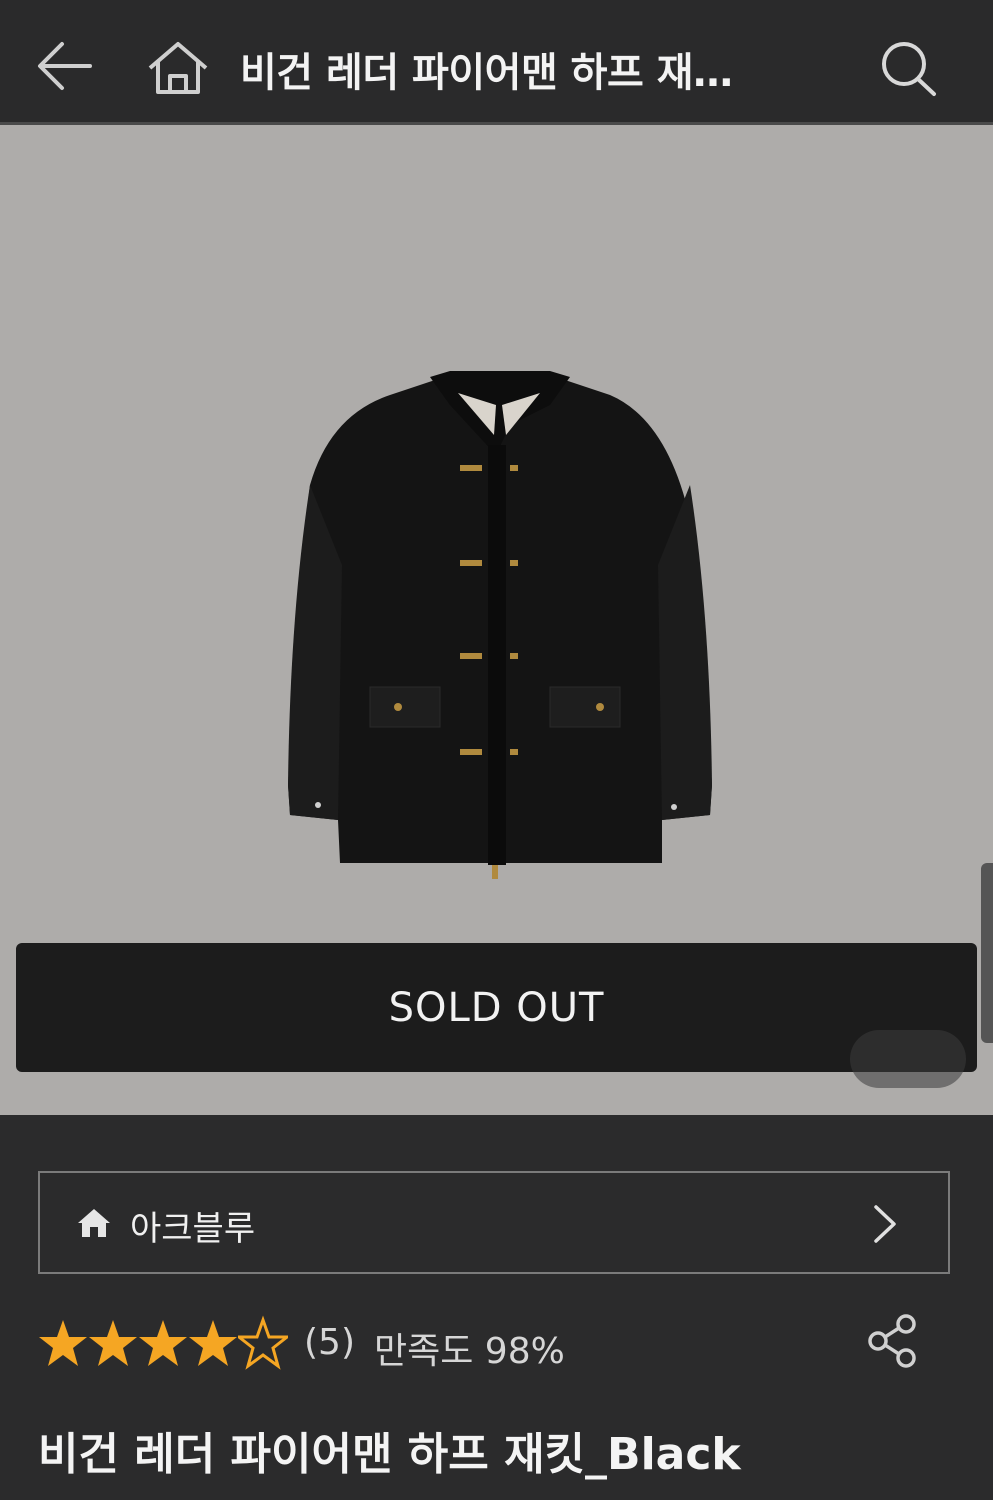  Describe the element at coordinates (908, 1059) in the screenshot. I see `floating-action-pill` at that location.